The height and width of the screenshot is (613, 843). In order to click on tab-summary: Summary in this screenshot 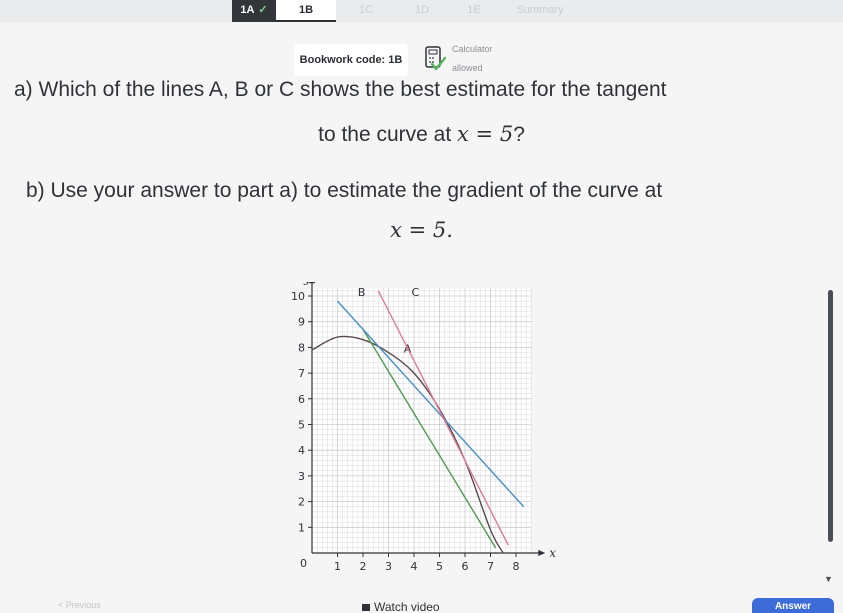, I will do `click(540, 11)`.